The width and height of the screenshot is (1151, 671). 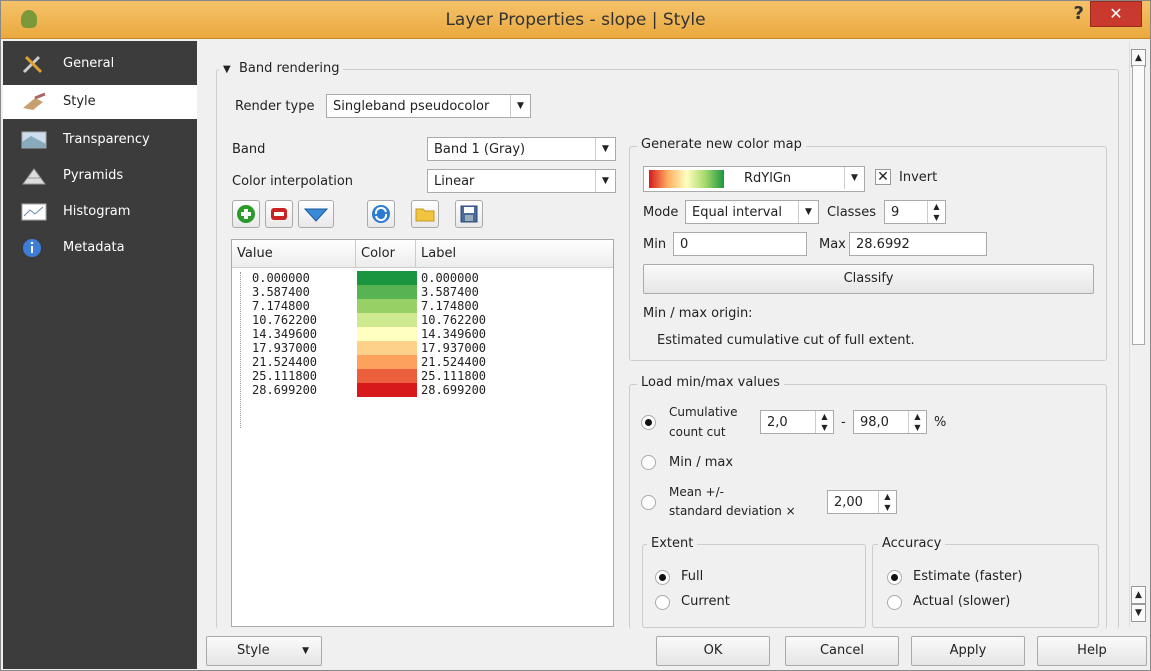 I want to click on triangle-down-icon, so click(x=316, y=215).